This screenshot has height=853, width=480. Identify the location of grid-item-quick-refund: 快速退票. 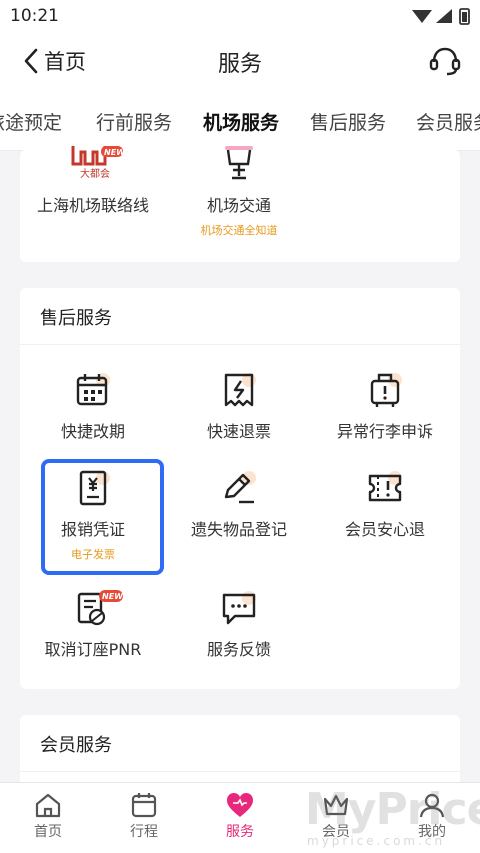
(239, 407).